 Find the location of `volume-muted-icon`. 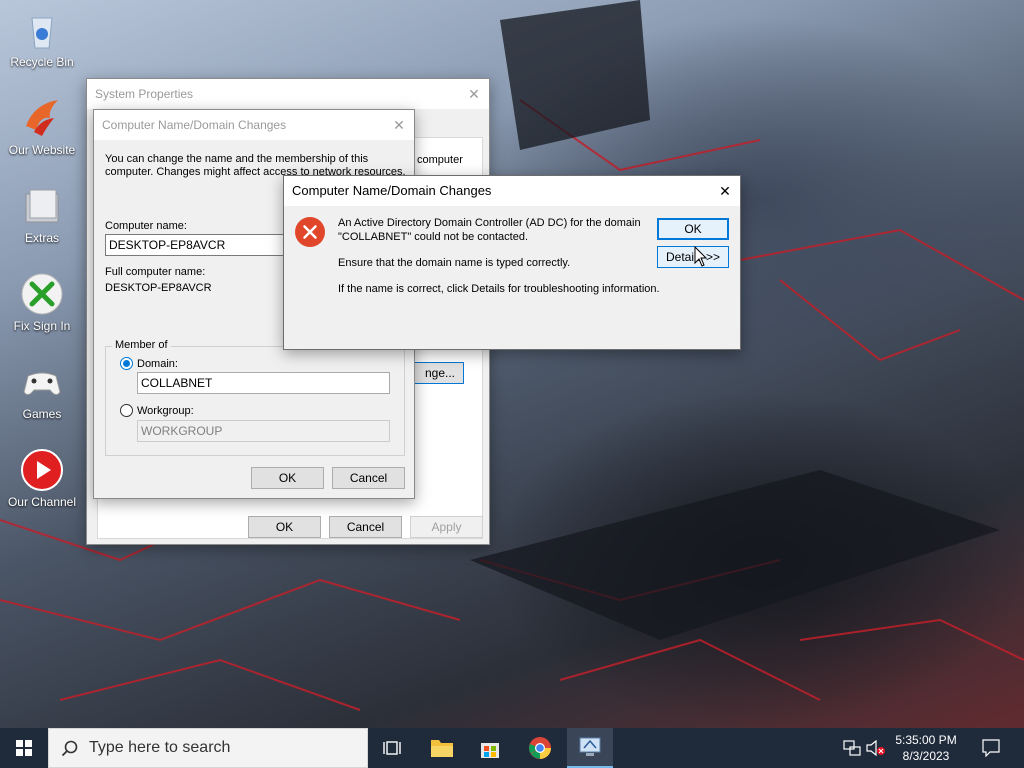

volume-muted-icon is located at coordinates (876, 748).